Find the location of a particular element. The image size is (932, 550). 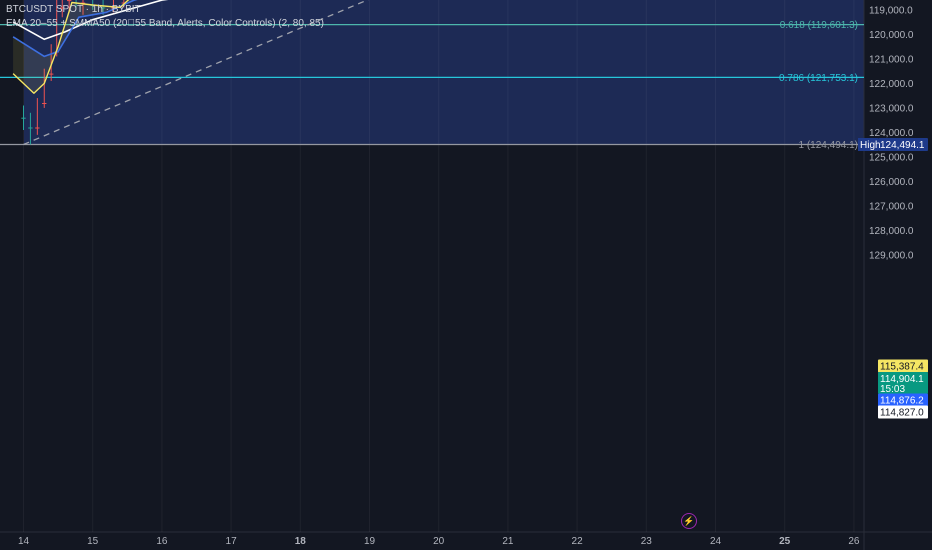

y-tick-label: 123,000.0 is located at coordinates (891, 108).